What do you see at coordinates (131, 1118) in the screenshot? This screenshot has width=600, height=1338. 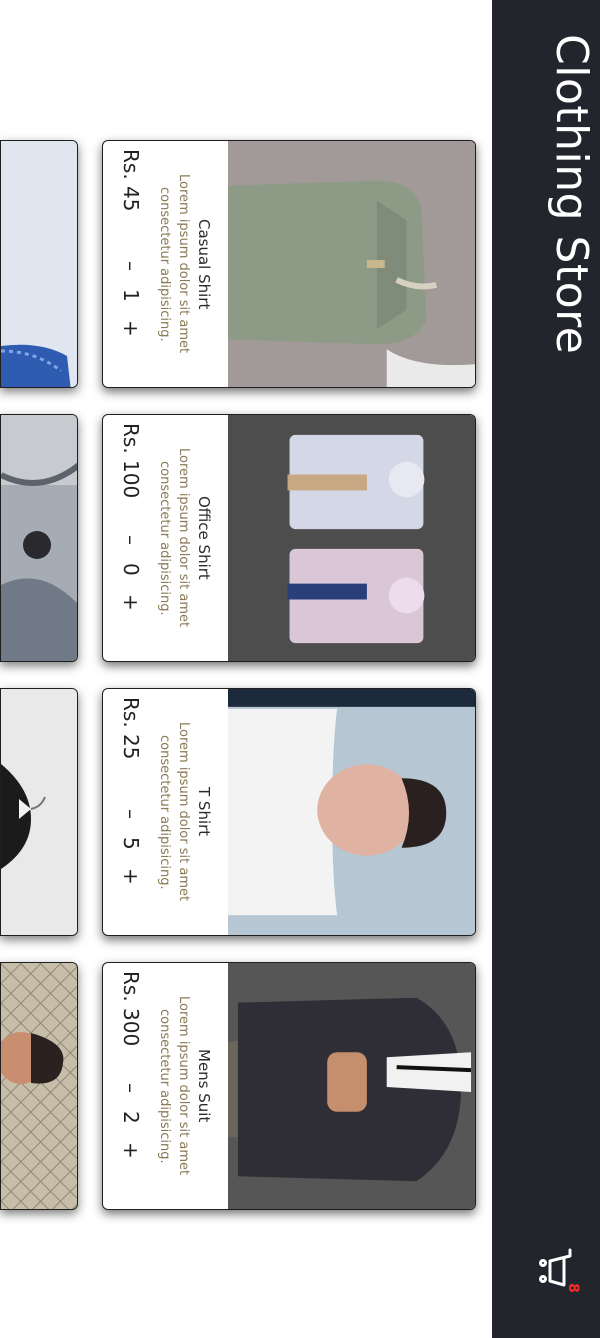 I see `quantity-value: 2` at bounding box center [131, 1118].